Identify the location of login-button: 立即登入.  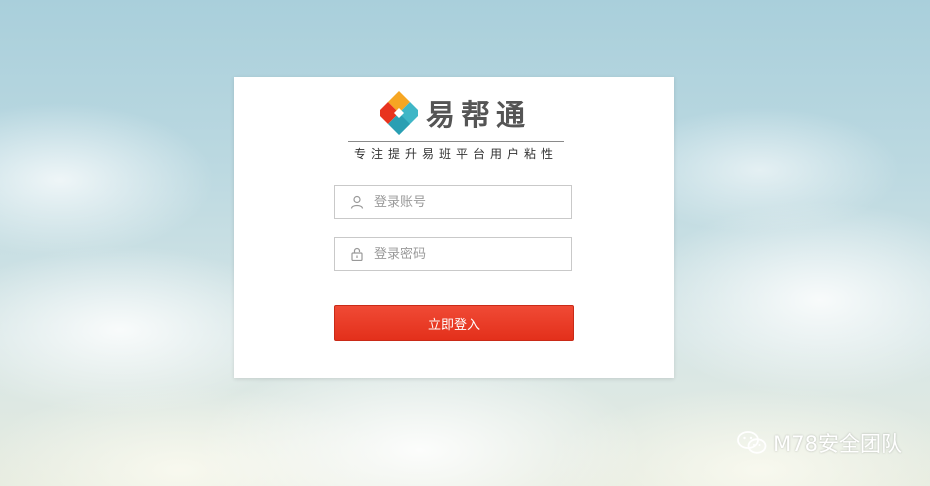
(454, 323).